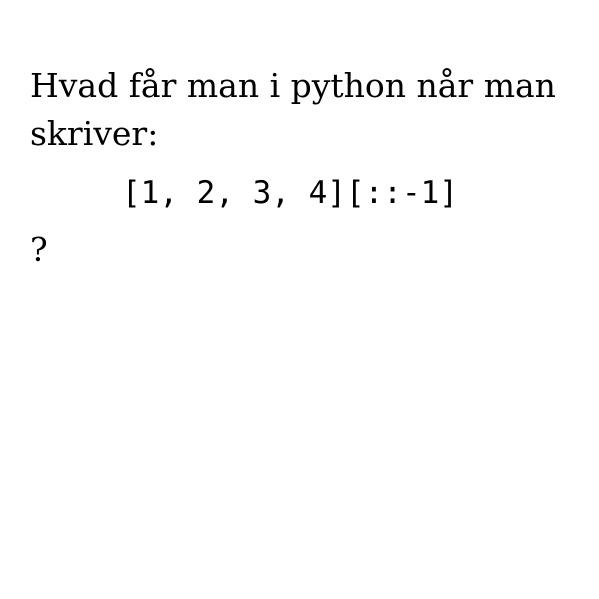 The height and width of the screenshot is (599, 599). I want to click on question-line-1: Hvad får man i python når man, so click(293, 85).